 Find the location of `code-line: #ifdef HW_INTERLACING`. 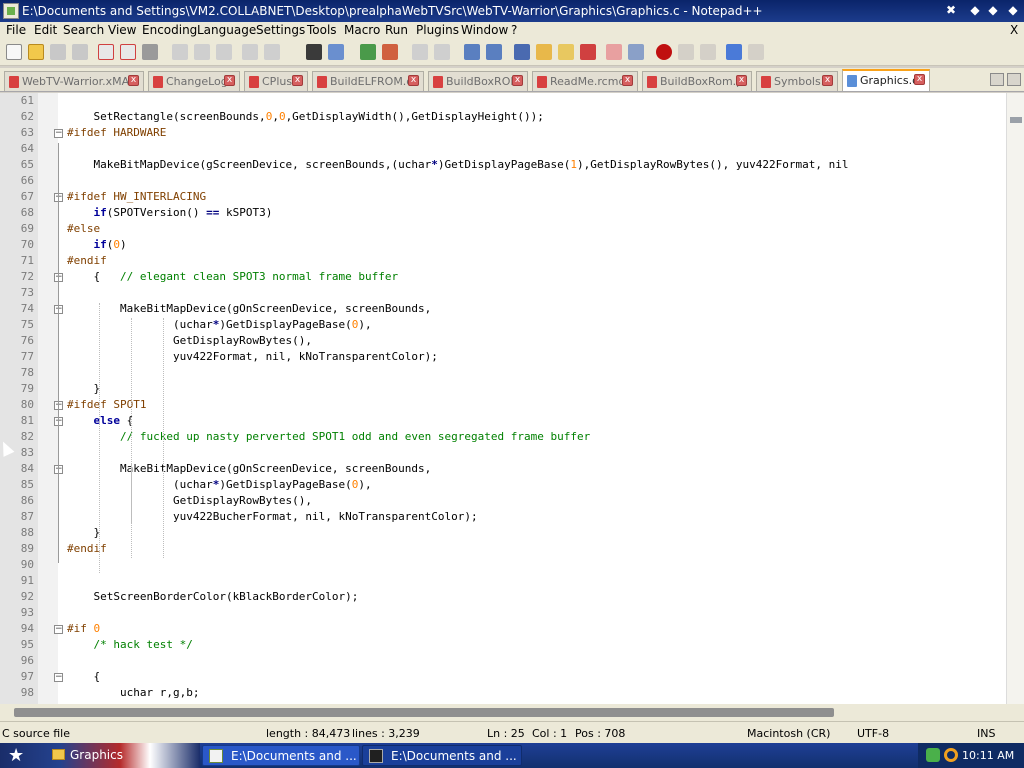

code-line: #ifdef HW_INTERLACING is located at coordinates (136, 196).